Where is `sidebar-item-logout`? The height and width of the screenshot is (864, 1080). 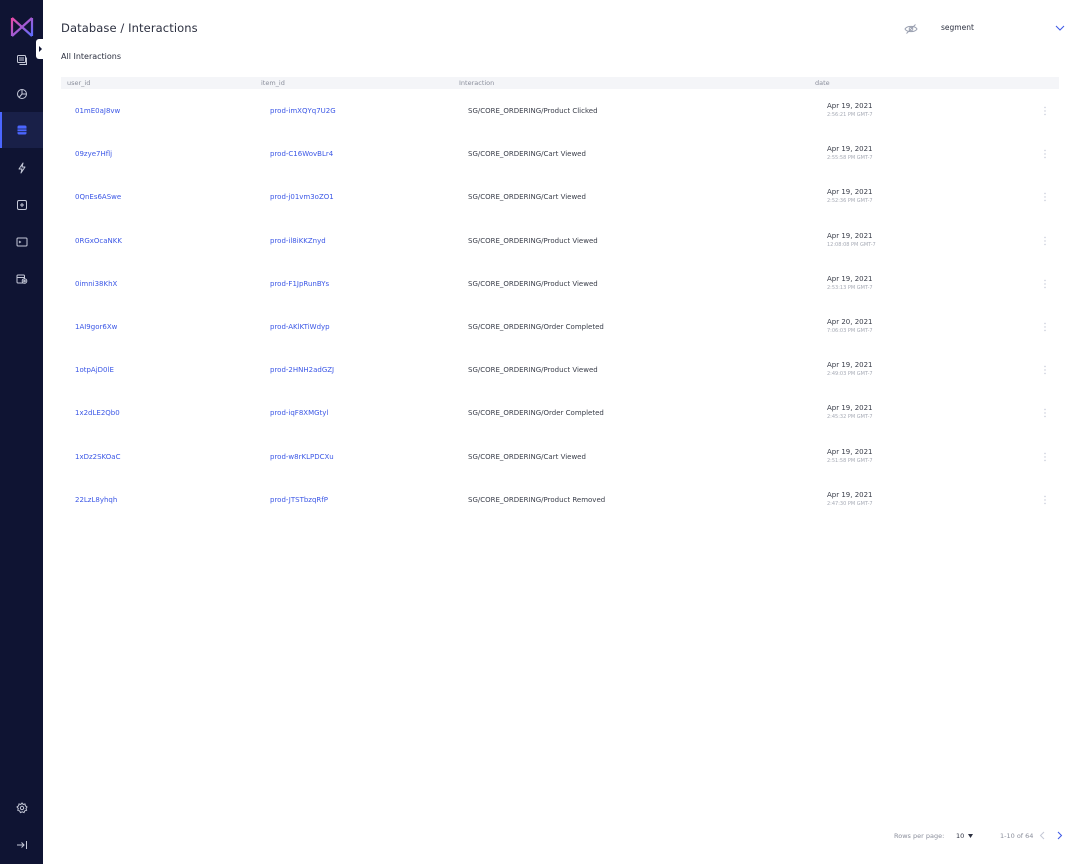
sidebar-item-logout is located at coordinates (21, 845).